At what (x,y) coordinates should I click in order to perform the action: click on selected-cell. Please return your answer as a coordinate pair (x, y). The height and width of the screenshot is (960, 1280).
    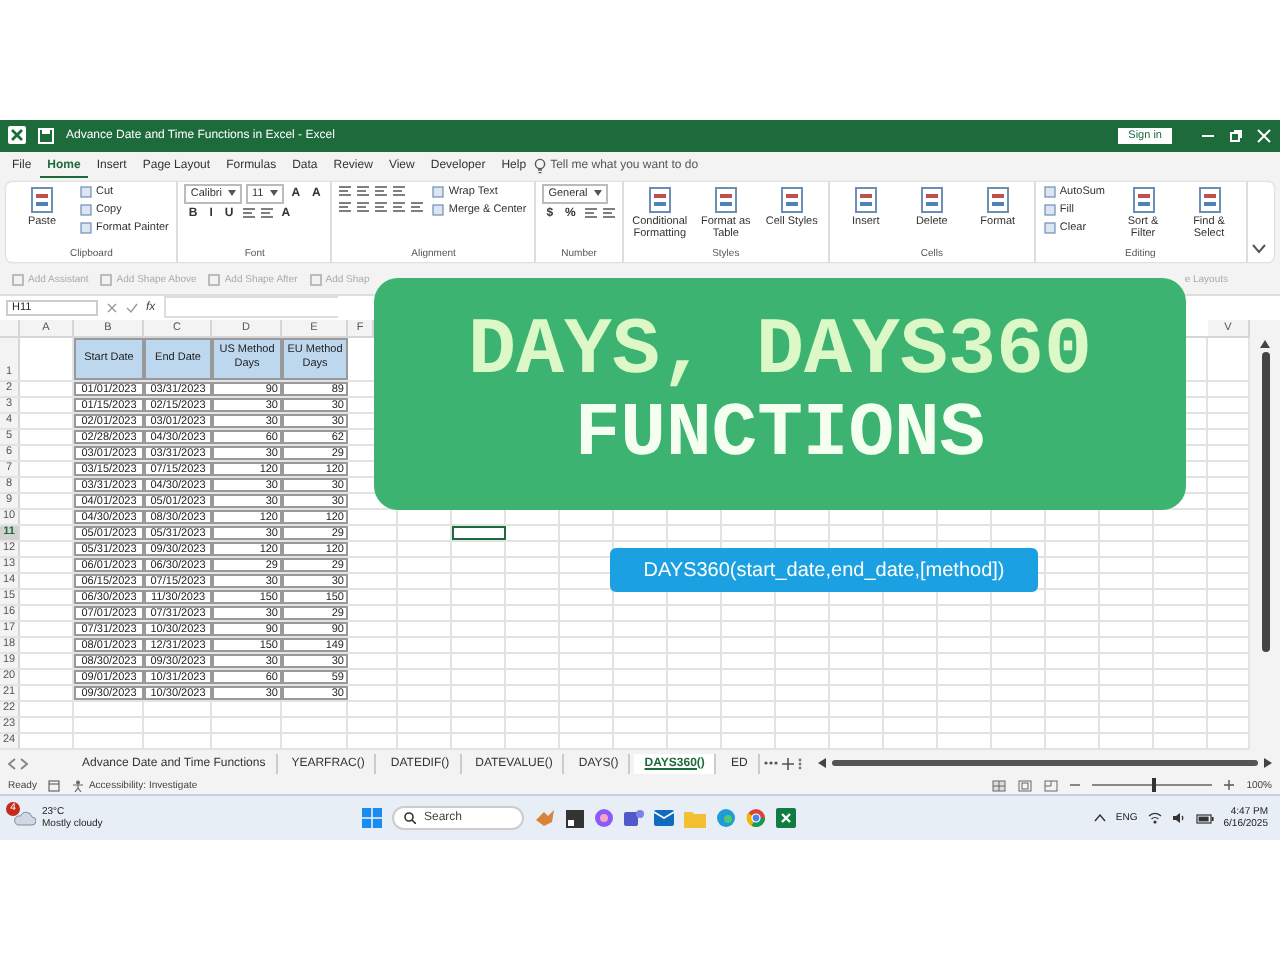
    Looking at the image, I should click on (479, 532).